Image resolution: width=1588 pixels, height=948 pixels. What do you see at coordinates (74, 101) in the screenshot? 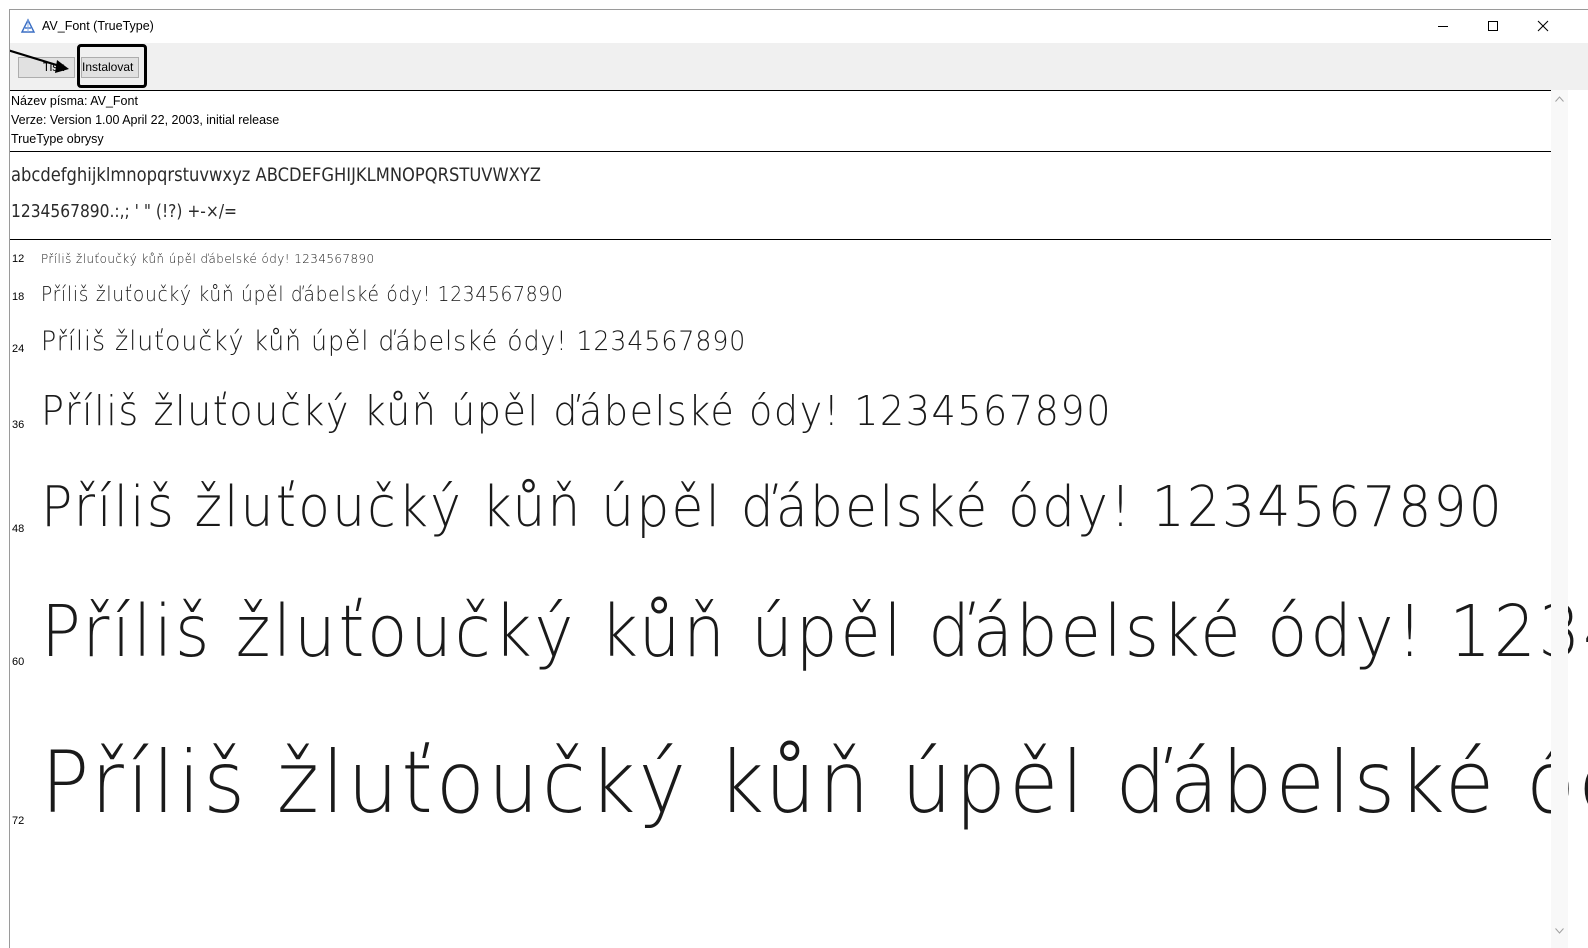
I see `font-name: Název písma: AV_Font` at bounding box center [74, 101].